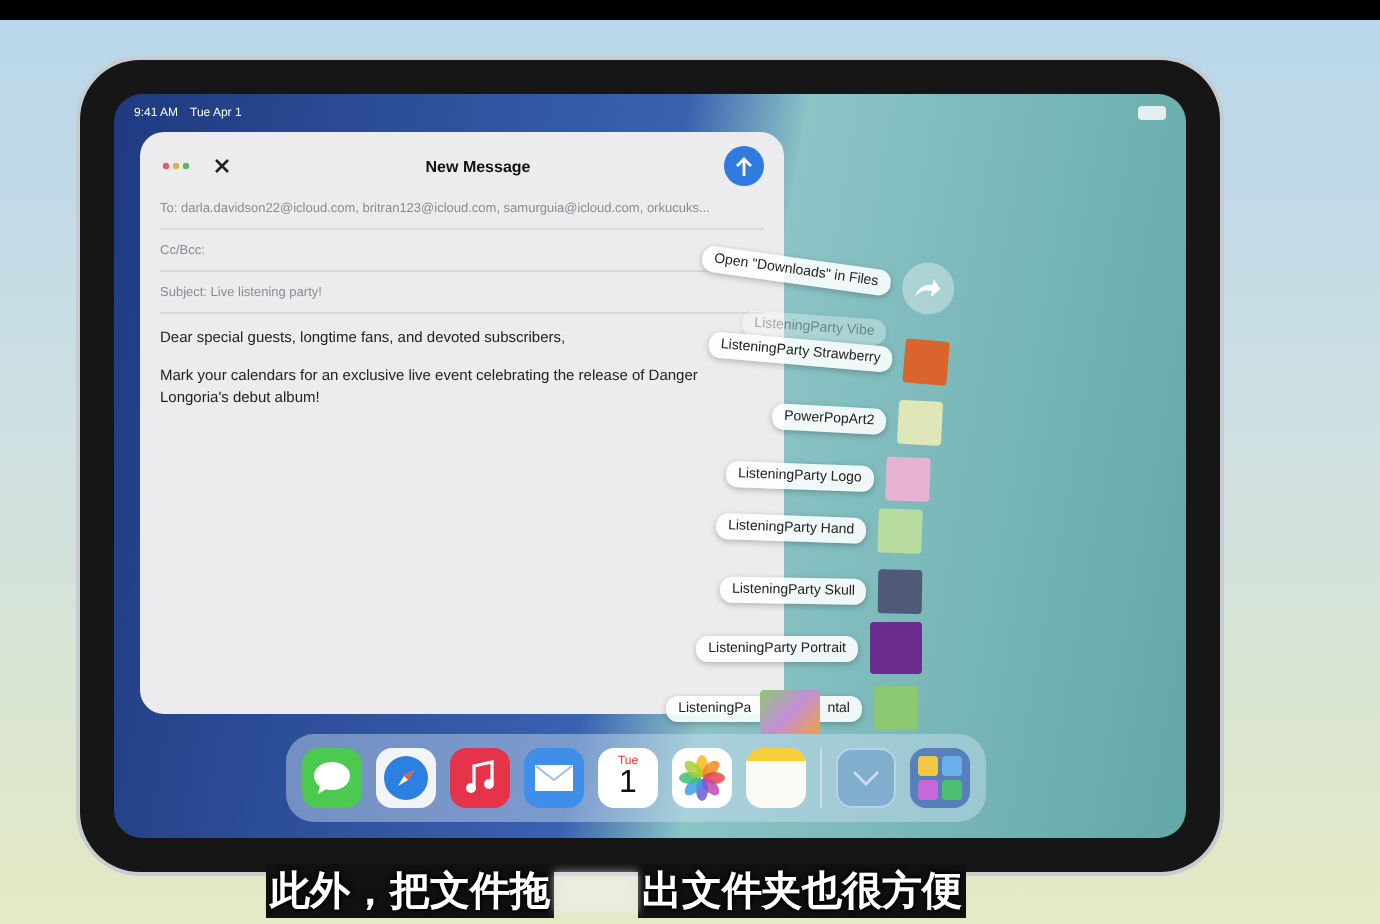 This screenshot has height=924, width=1380. Describe the element at coordinates (866, 778) in the screenshot. I see `downloads-stack-icon` at that location.